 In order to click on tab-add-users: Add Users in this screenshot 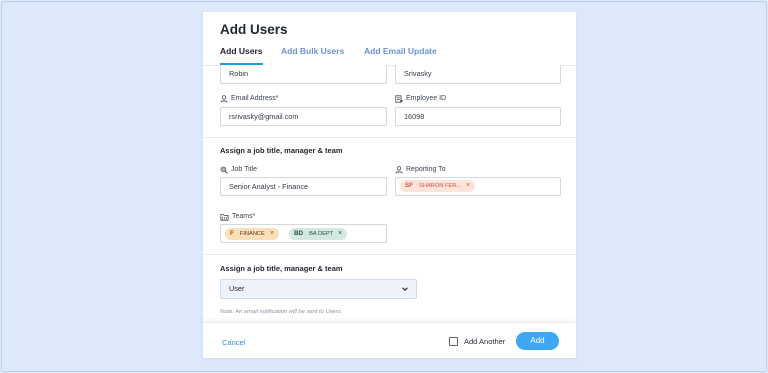, I will do `click(241, 56)`.